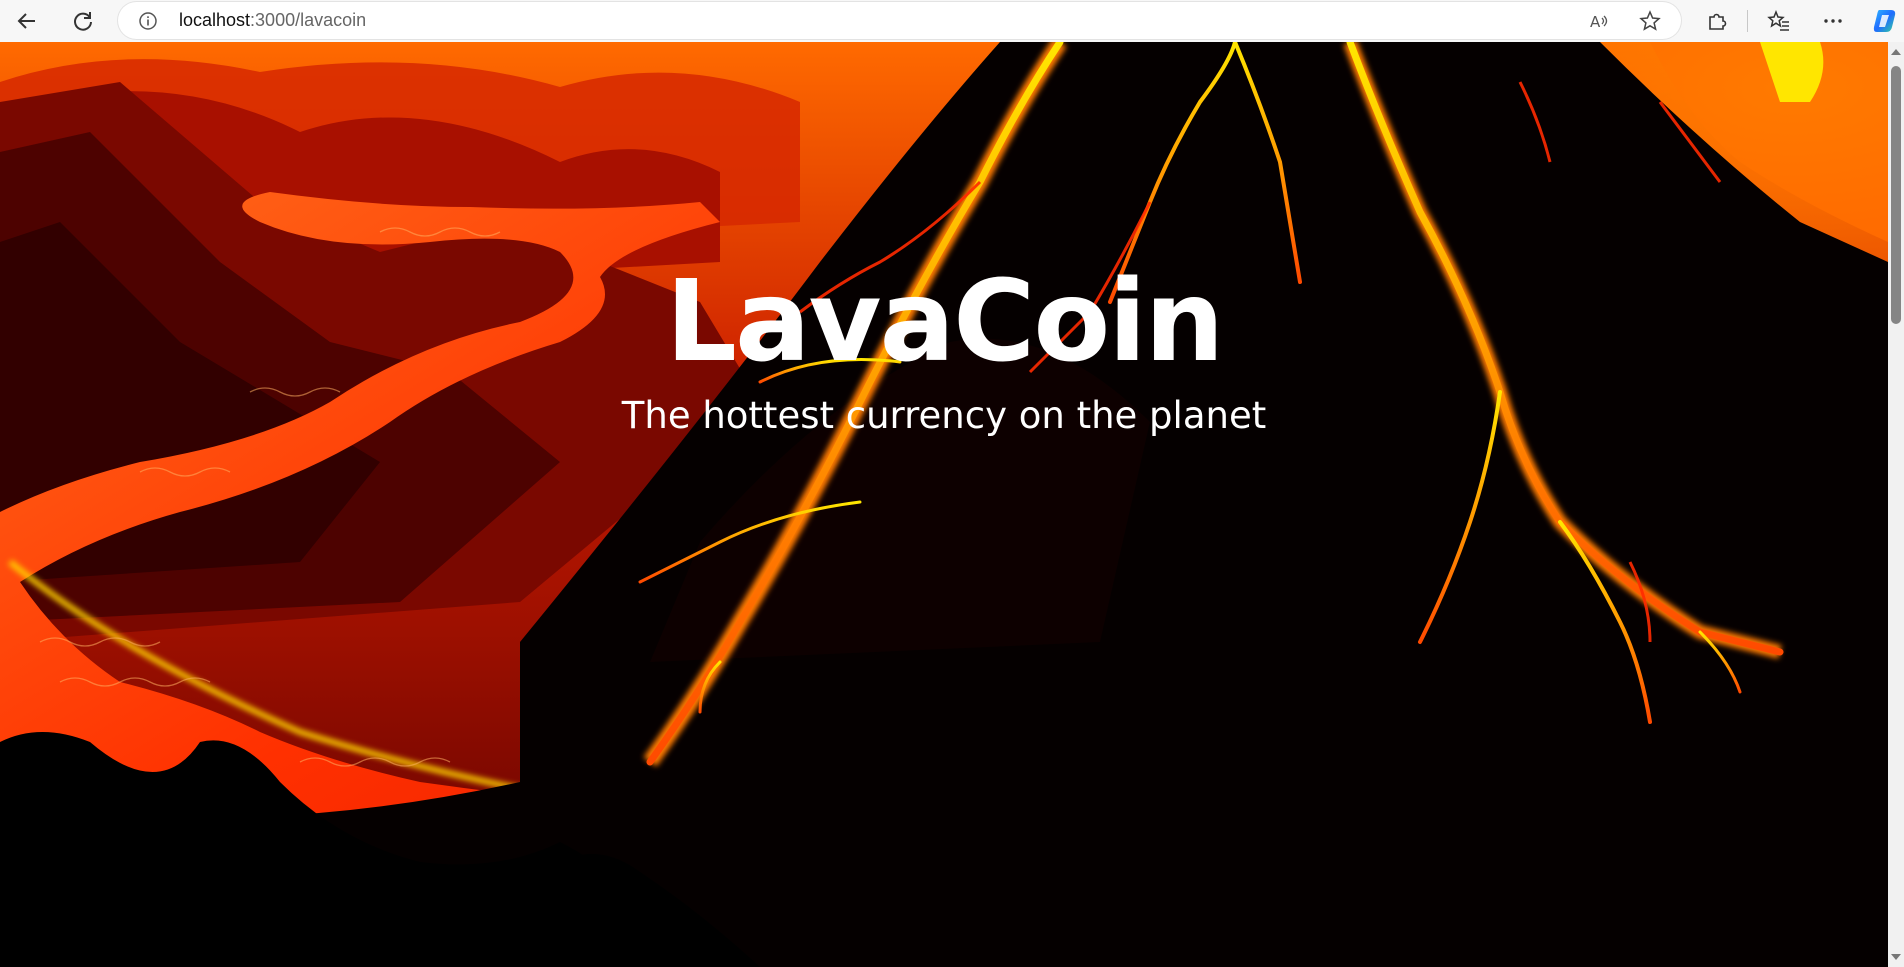 The width and height of the screenshot is (1904, 967). I want to click on url-host: localhost, so click(215, 20).